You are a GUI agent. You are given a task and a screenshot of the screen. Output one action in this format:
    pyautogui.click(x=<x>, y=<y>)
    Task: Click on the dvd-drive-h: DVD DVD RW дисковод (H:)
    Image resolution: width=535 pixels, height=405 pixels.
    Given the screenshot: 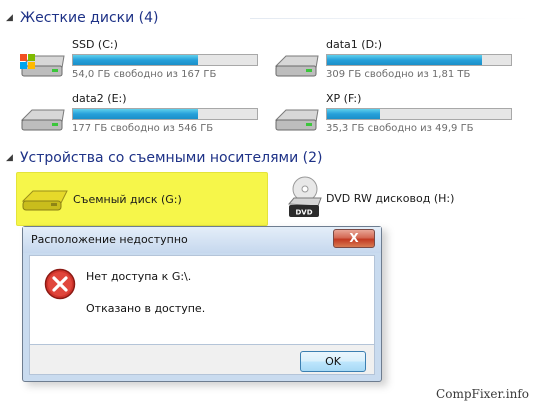 What is the action you would take?
    pyautogui.click(x=406, y=200)
    